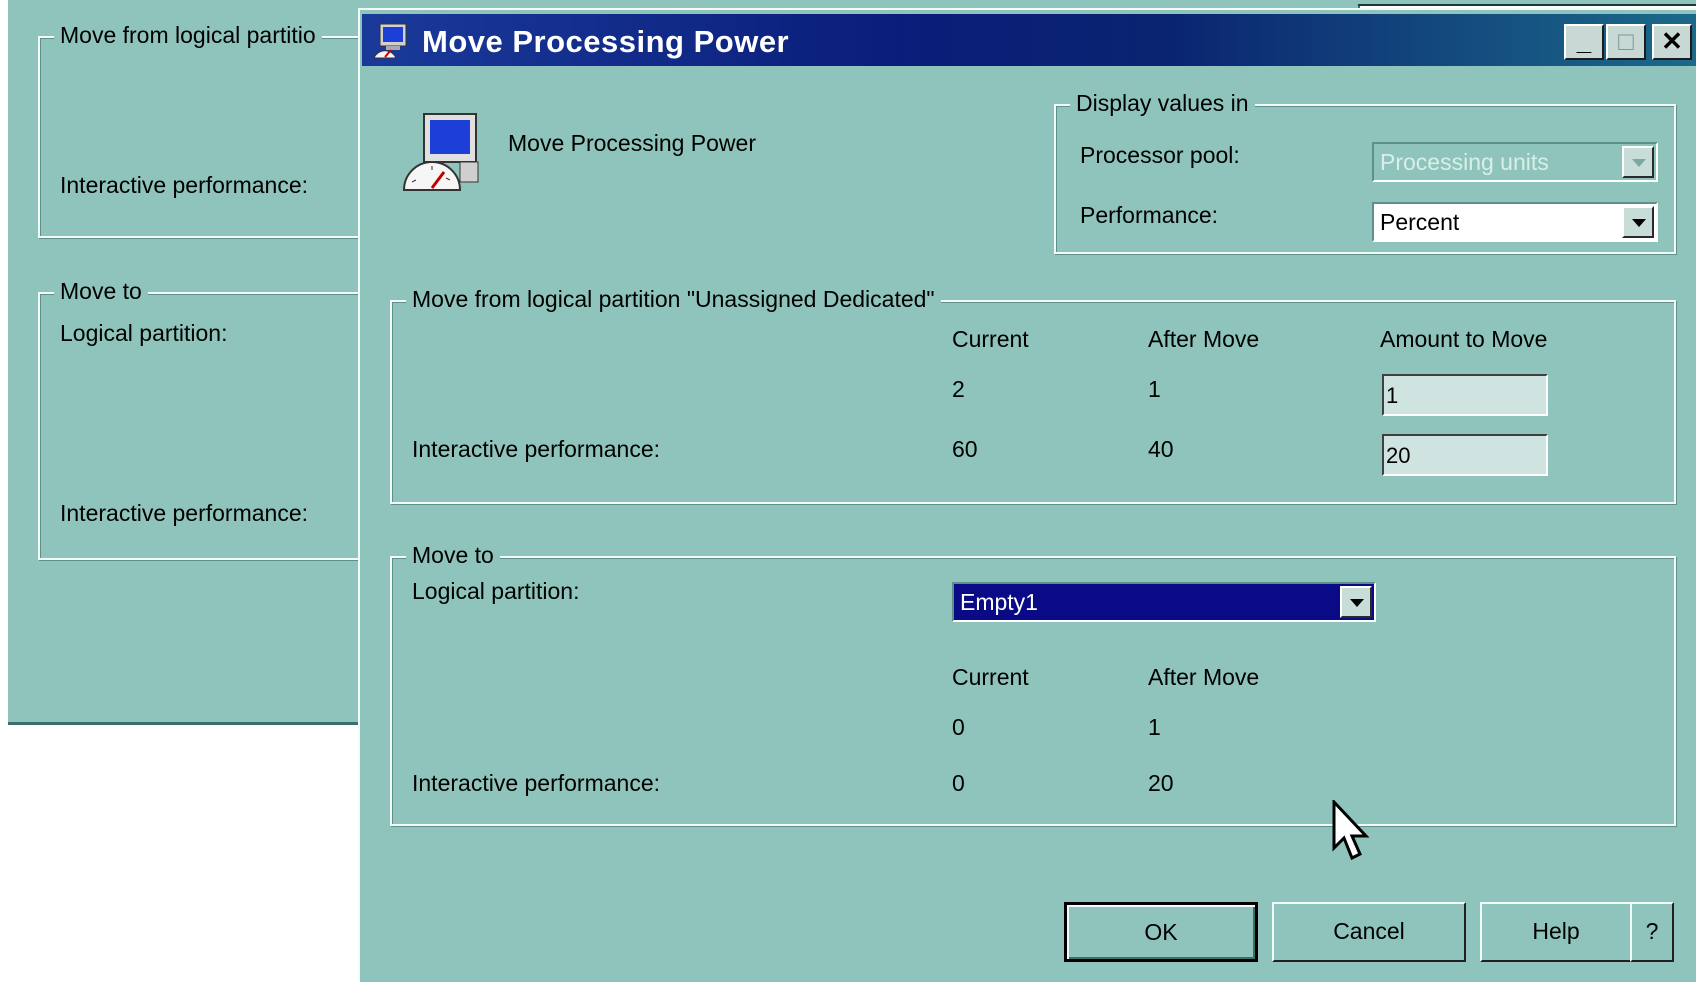 The height and width of the screenshot is (982, 1696). I want to click on dialog-title: Move Processing Power, so click(606, 41).